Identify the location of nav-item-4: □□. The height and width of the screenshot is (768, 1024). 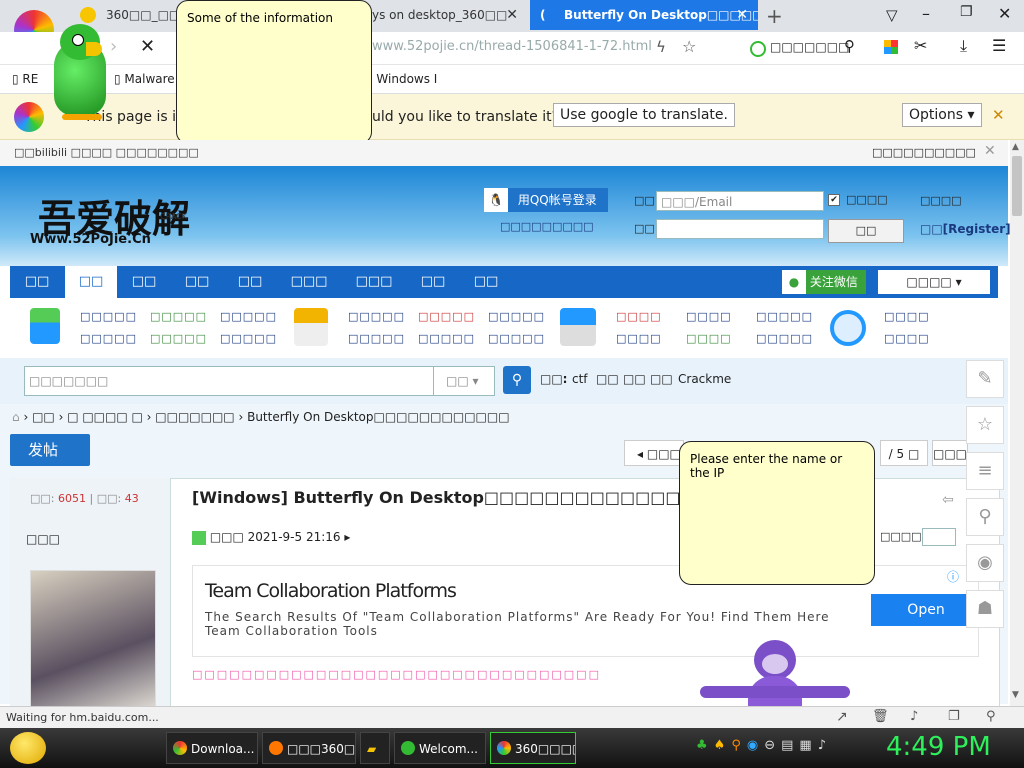
(250, 282).